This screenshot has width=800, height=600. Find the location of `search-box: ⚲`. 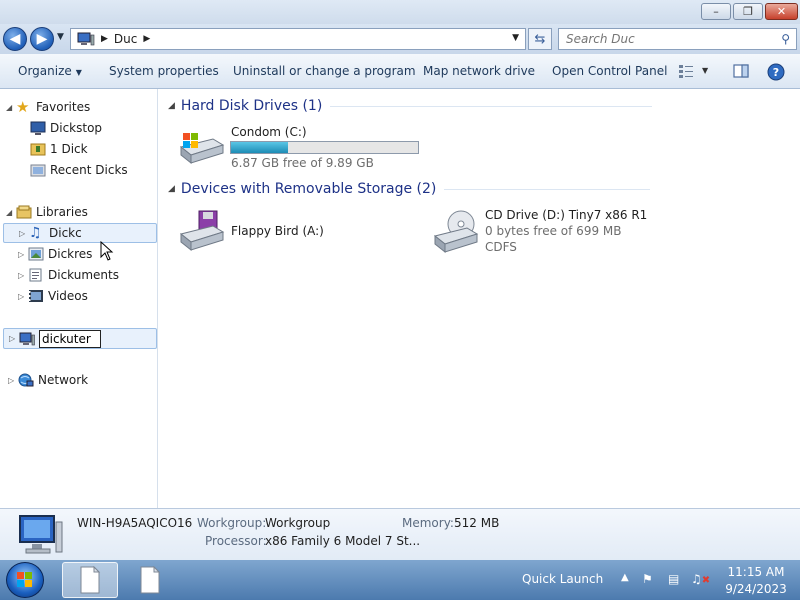

search-box: ⚲ is located at coordinates (677, 39).